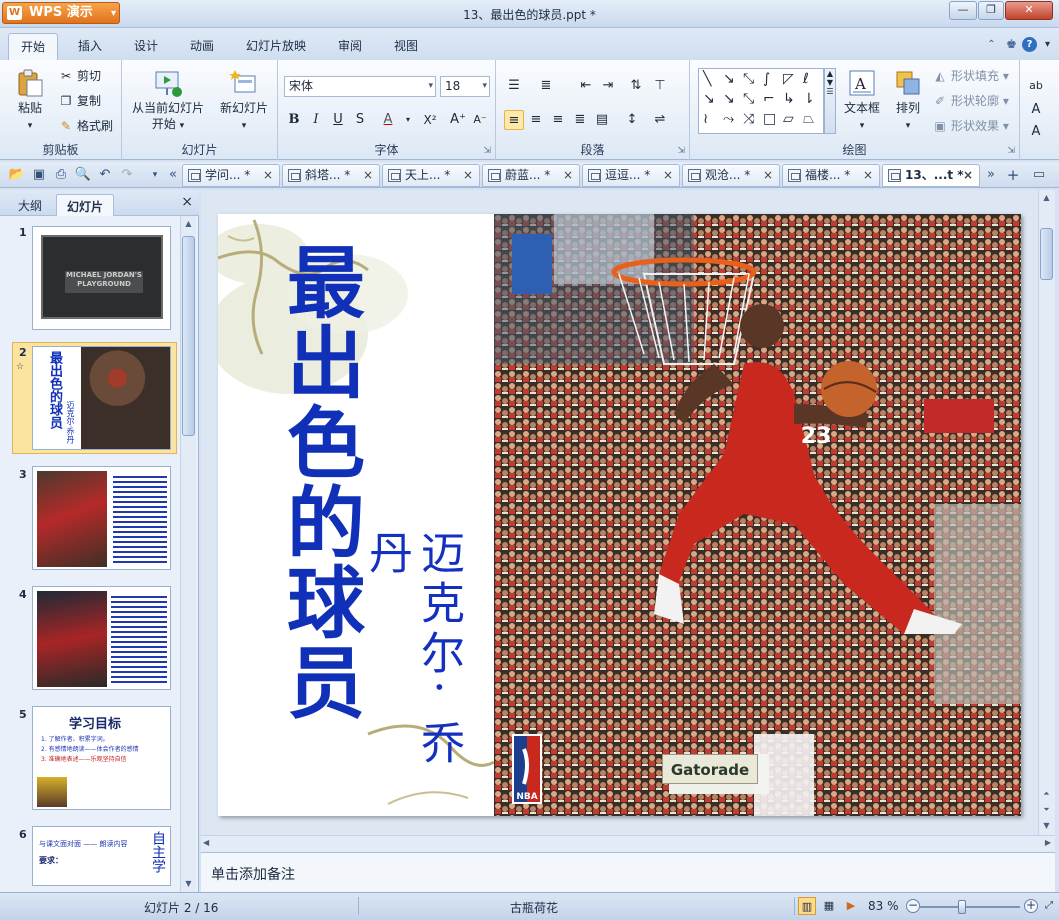 The image size is (1059, 920). Describe the element at coordinates (709, 99) in the screenshot. I see `connector-shape-icon: ↘` at that location.